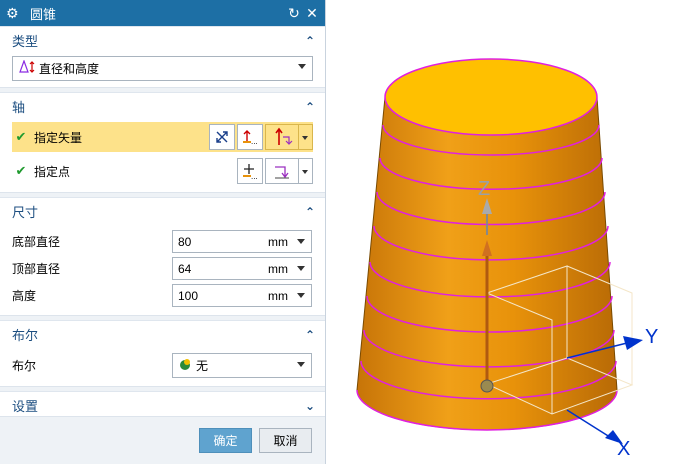 Image resolution: width=677 pixels, height=464 pixels. What do you see at coordinates (29, 68) in the screenshot?
I see `cone-type-icon` at bounding box center [29, 68].